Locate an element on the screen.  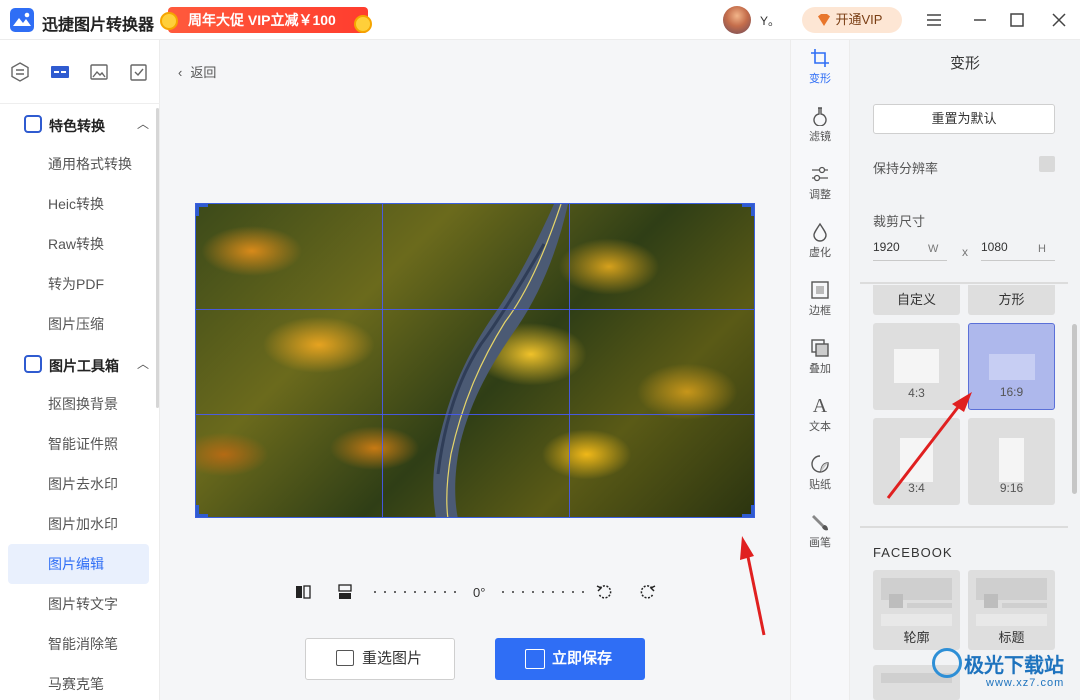
text-icon: A is located at coordinates (820, 406).